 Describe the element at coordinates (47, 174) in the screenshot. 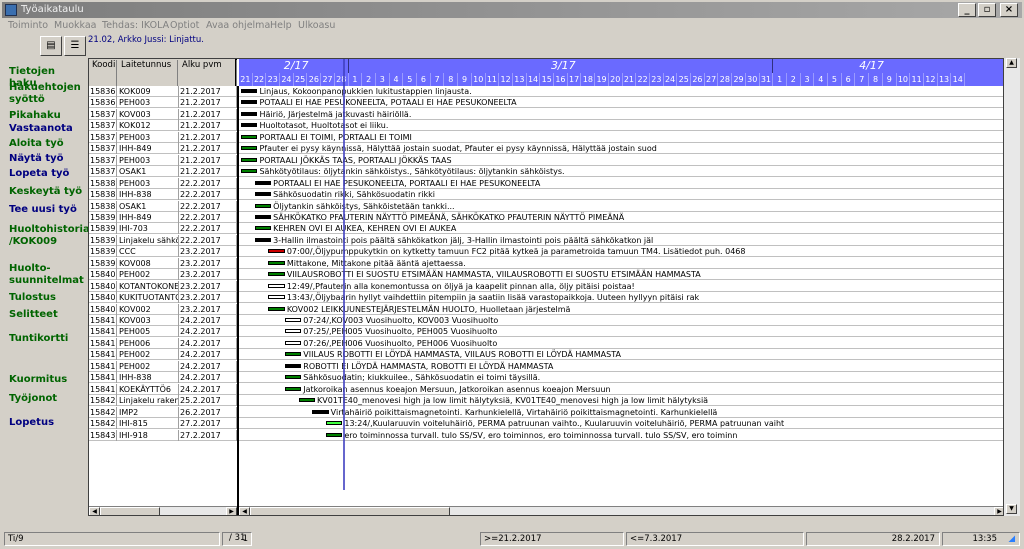

I see `sidebar-item-6: Lopeta työ` at that location.